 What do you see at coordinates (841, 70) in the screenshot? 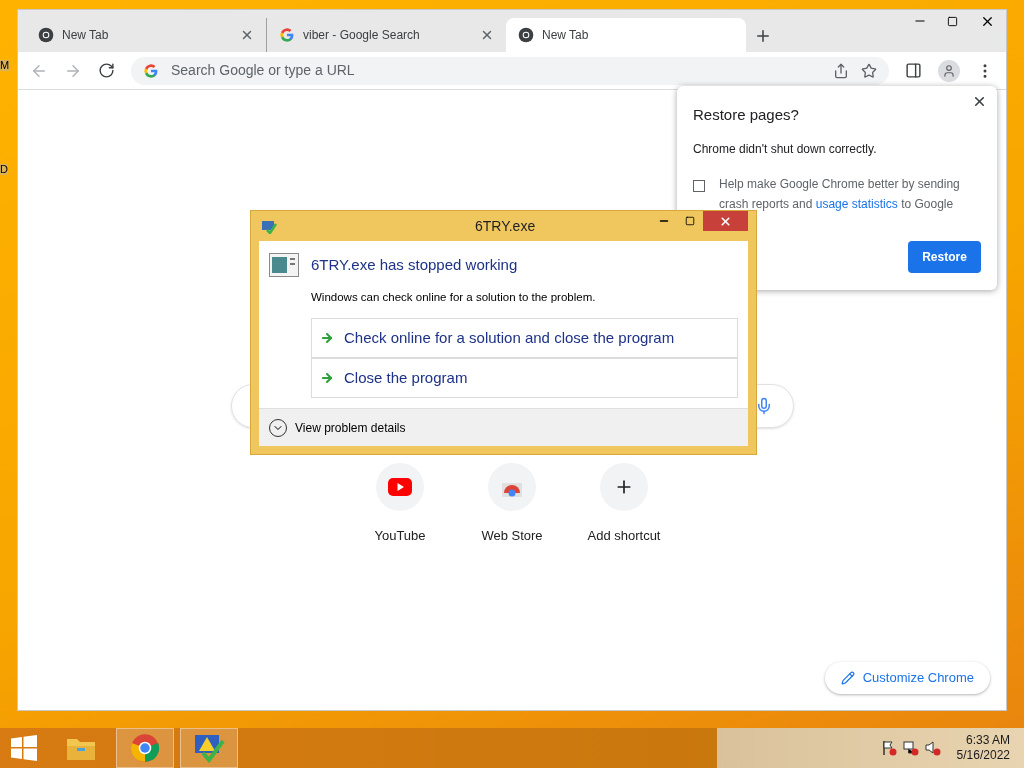
I see `share-icon` at bounding box center [841, 70].